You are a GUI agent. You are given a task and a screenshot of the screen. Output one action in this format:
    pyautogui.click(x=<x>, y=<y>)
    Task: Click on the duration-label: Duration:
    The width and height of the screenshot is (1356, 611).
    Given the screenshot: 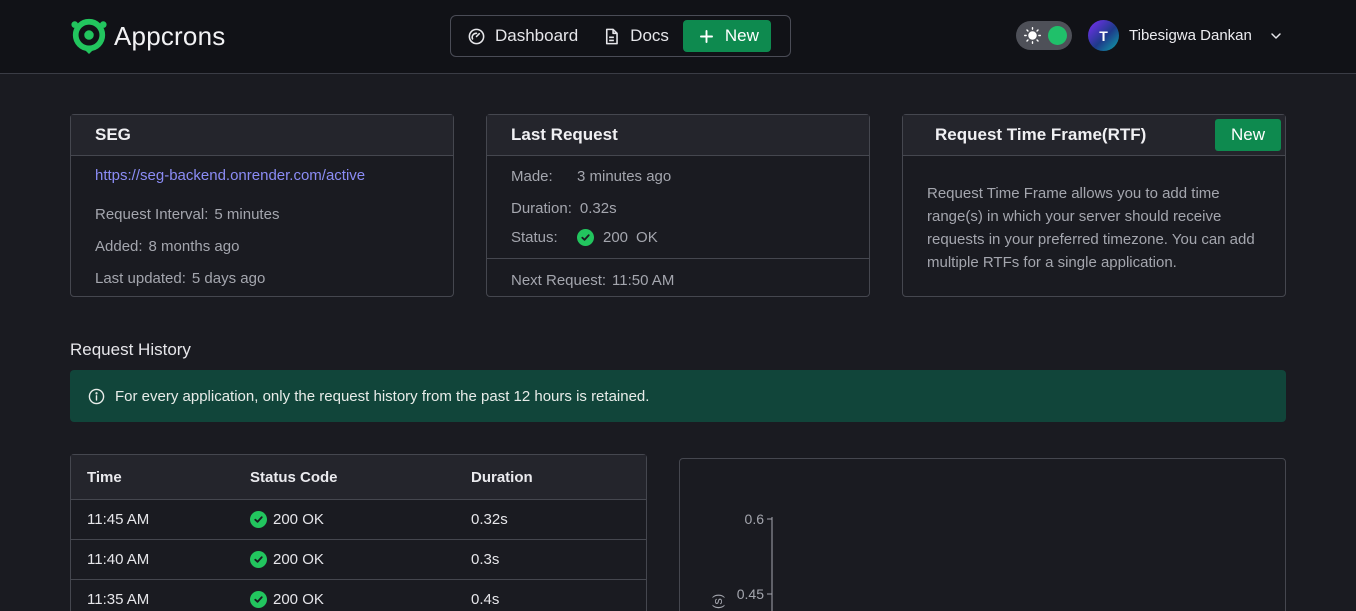 What is the action you would take?
    pyautogui.click(x=541, y=208)
    